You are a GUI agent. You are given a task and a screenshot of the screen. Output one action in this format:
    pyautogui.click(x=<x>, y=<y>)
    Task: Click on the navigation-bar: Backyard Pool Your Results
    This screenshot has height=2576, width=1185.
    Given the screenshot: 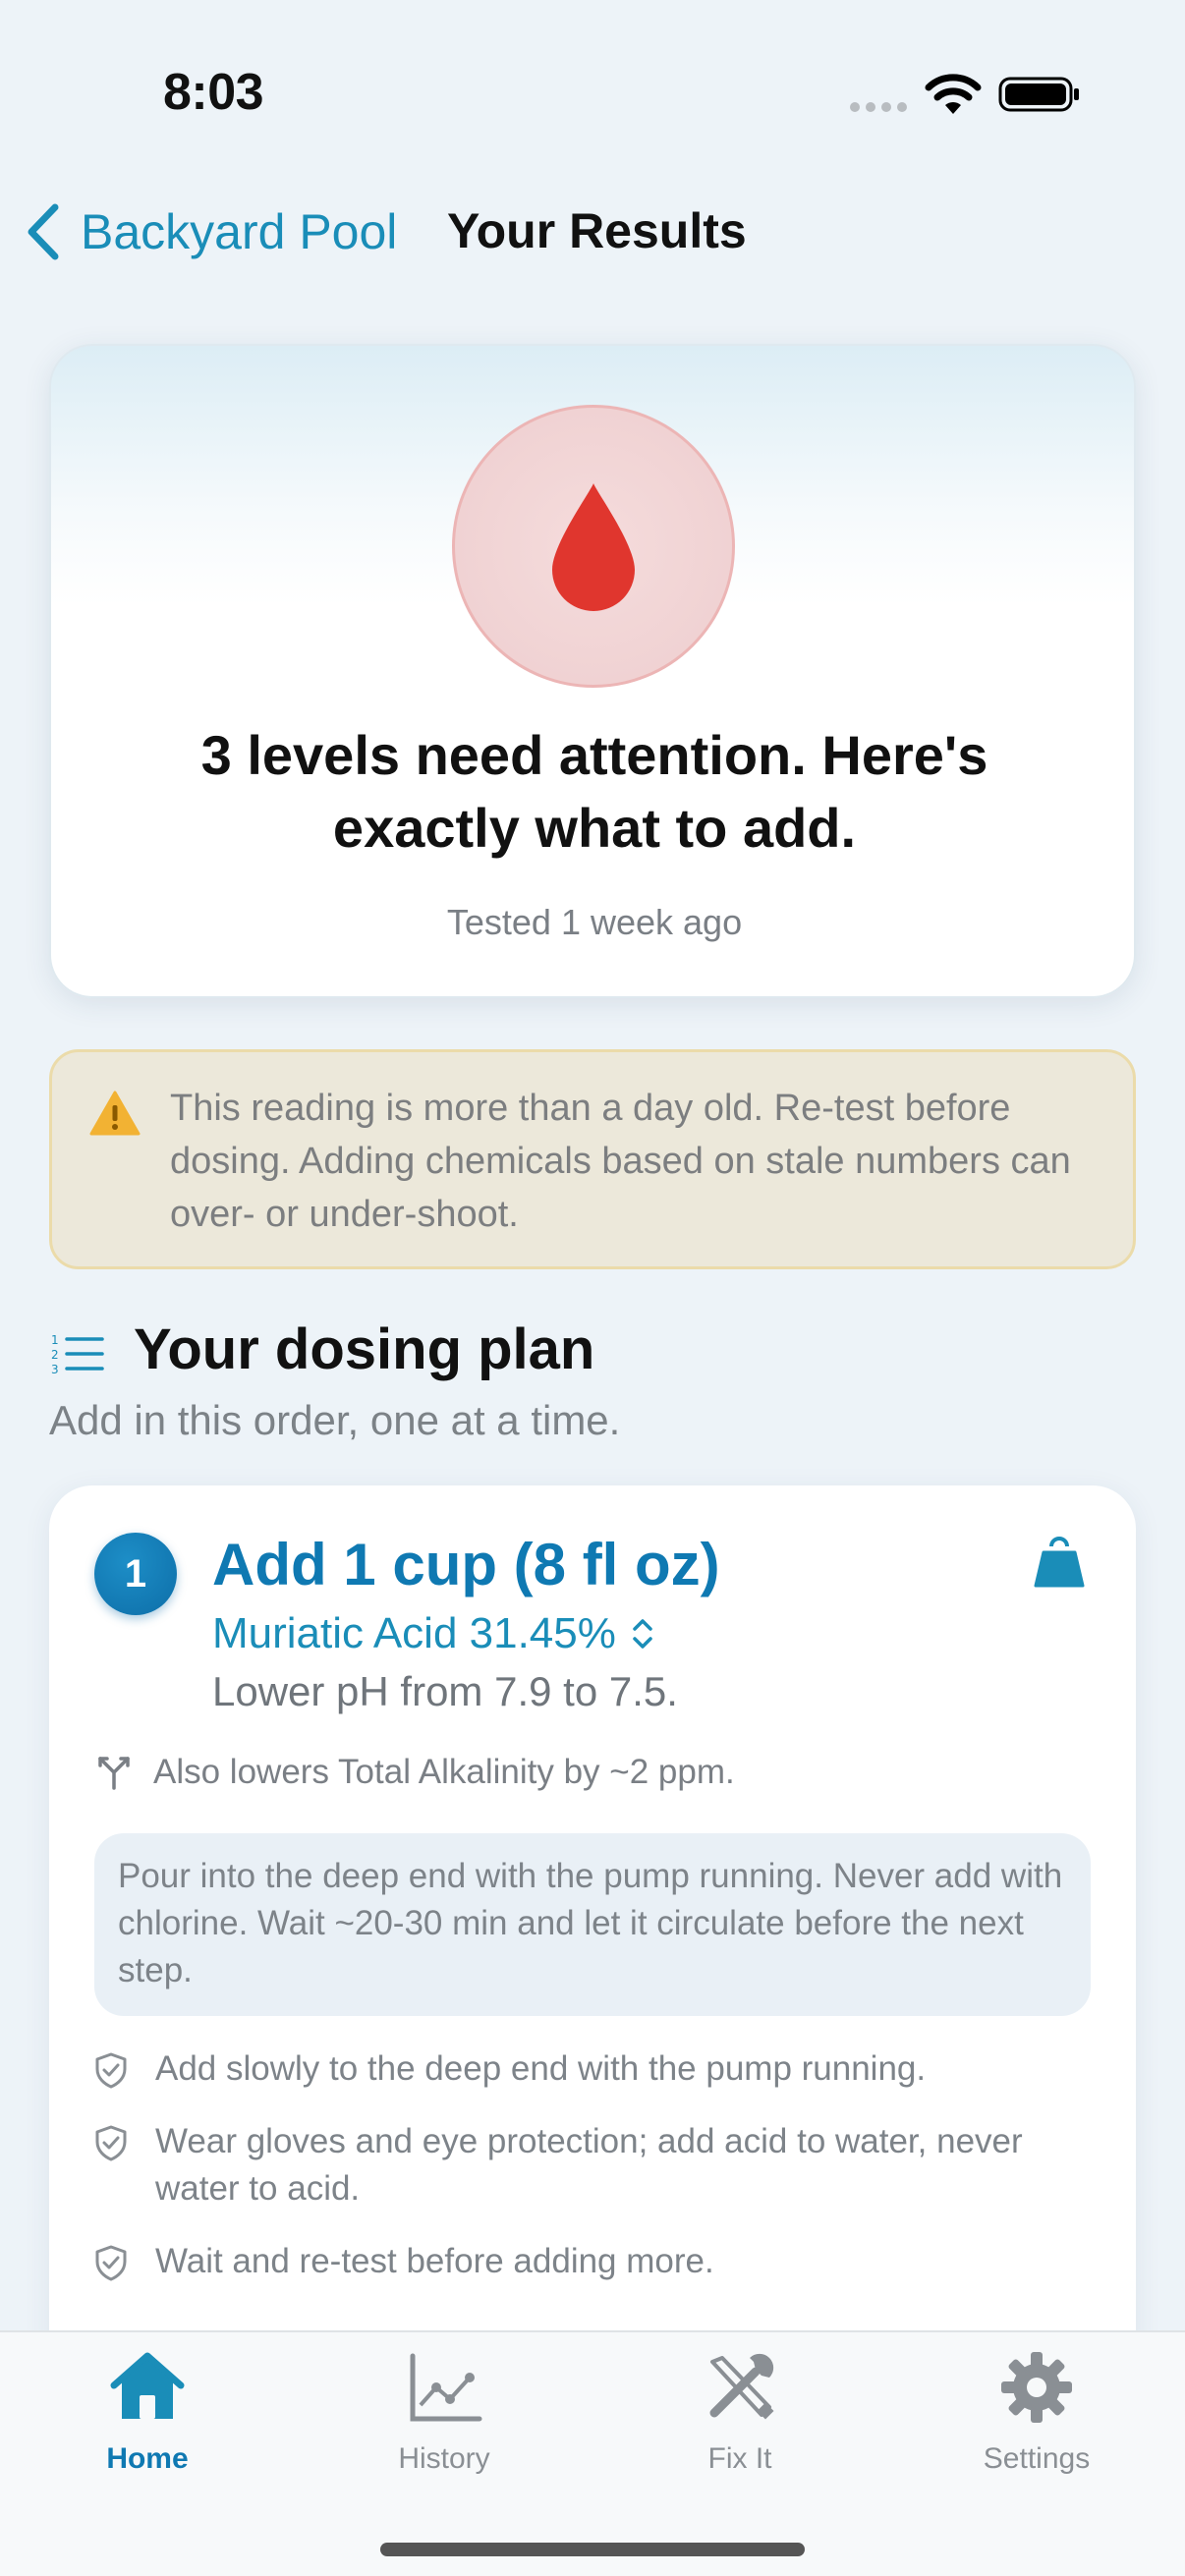 What is the action you would take?
    pyautogui.click(x=592, y=232)
    